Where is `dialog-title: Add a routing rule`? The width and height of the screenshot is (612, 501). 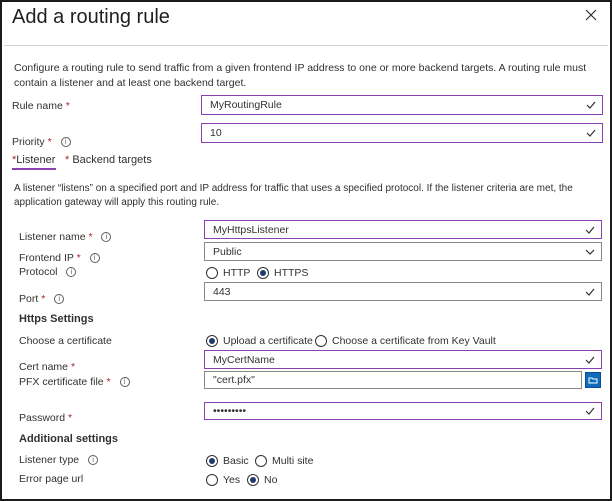 dialog-title: Add a routing rule is located at coordinates (91, 17).